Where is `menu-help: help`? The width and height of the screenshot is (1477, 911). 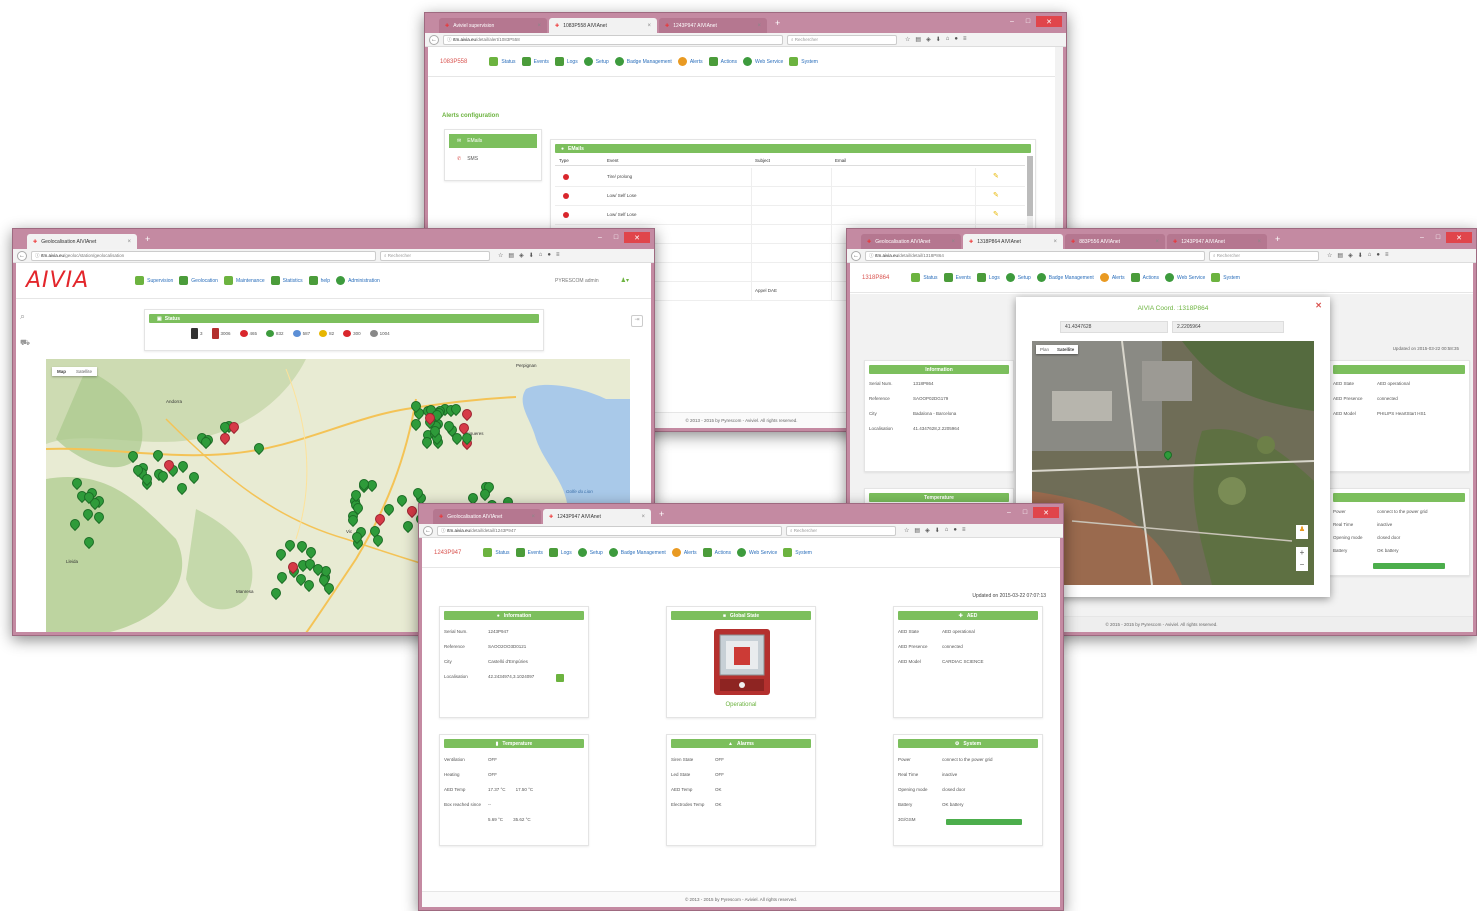 menu-help: help is located at coordinates (319, 280).